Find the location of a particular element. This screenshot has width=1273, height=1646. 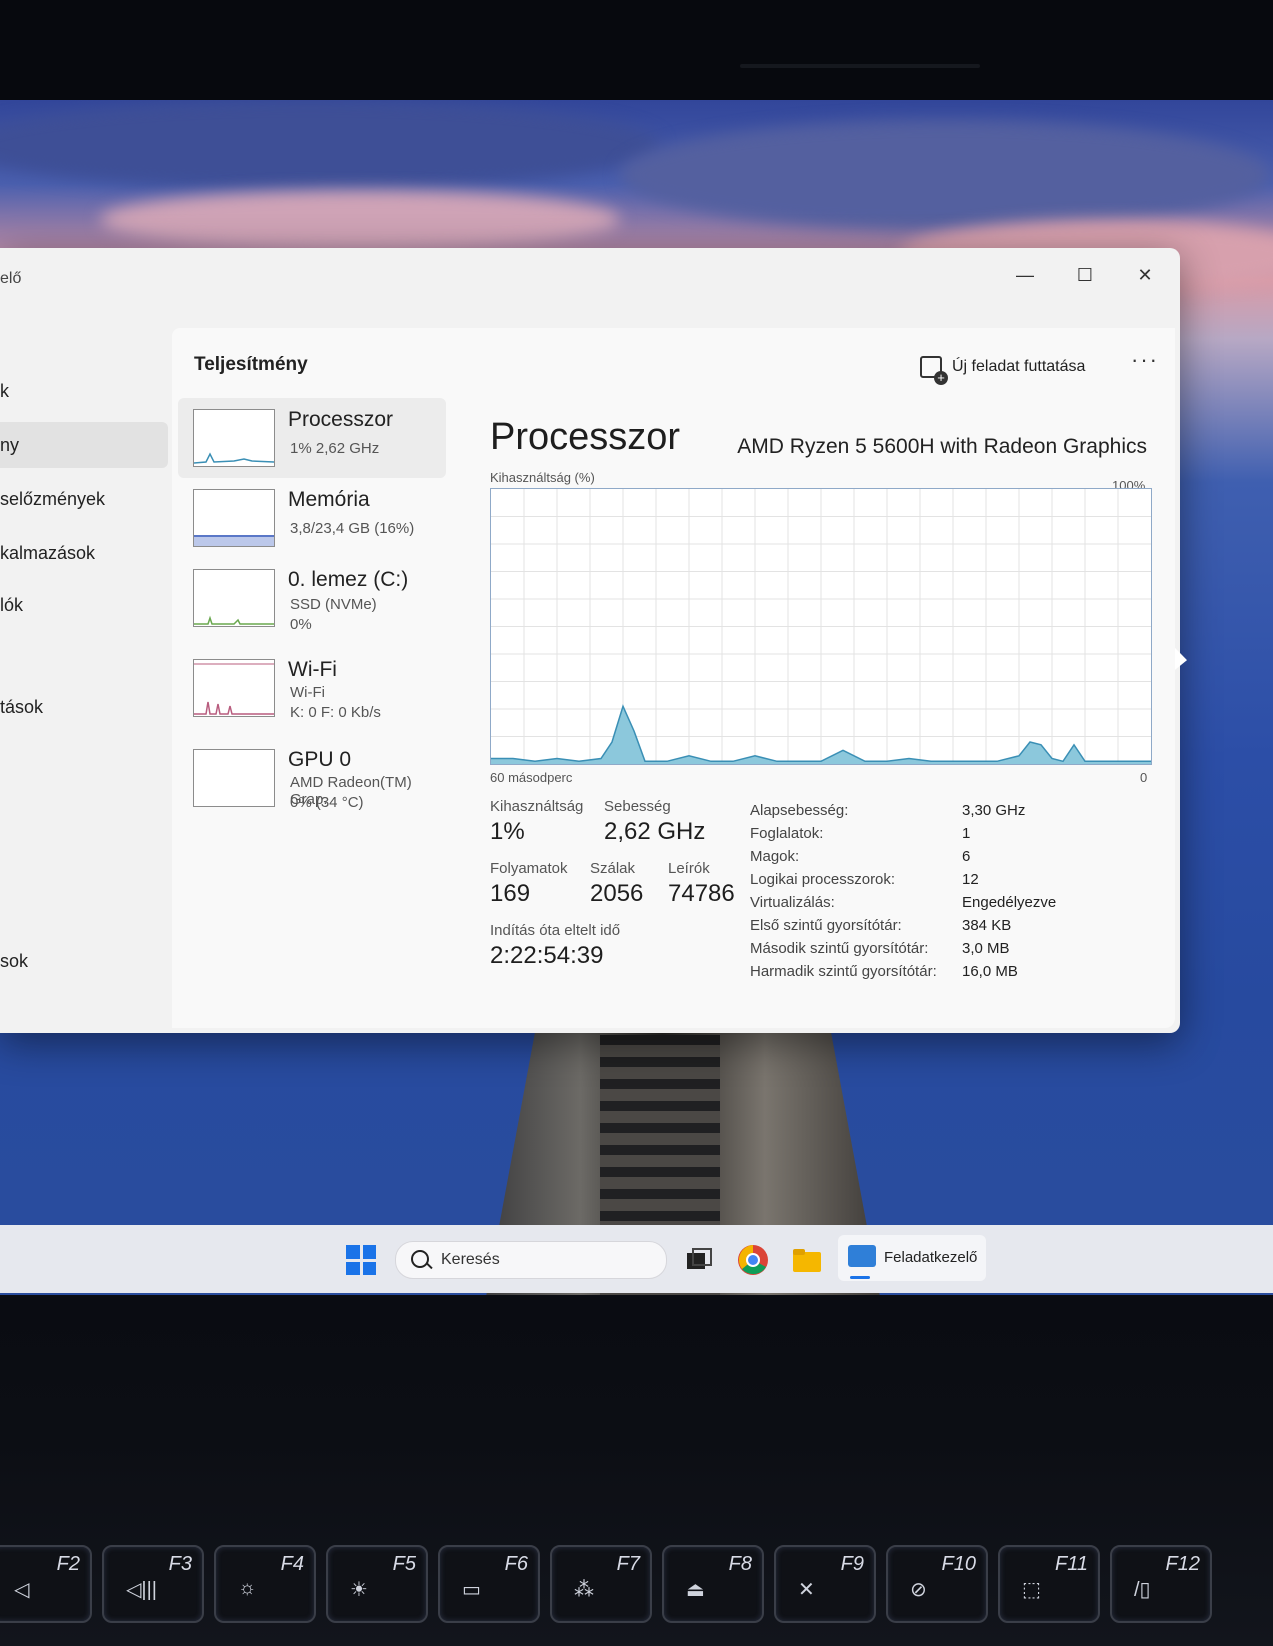

memory-thumbnail is located at coordinates (234, 518).